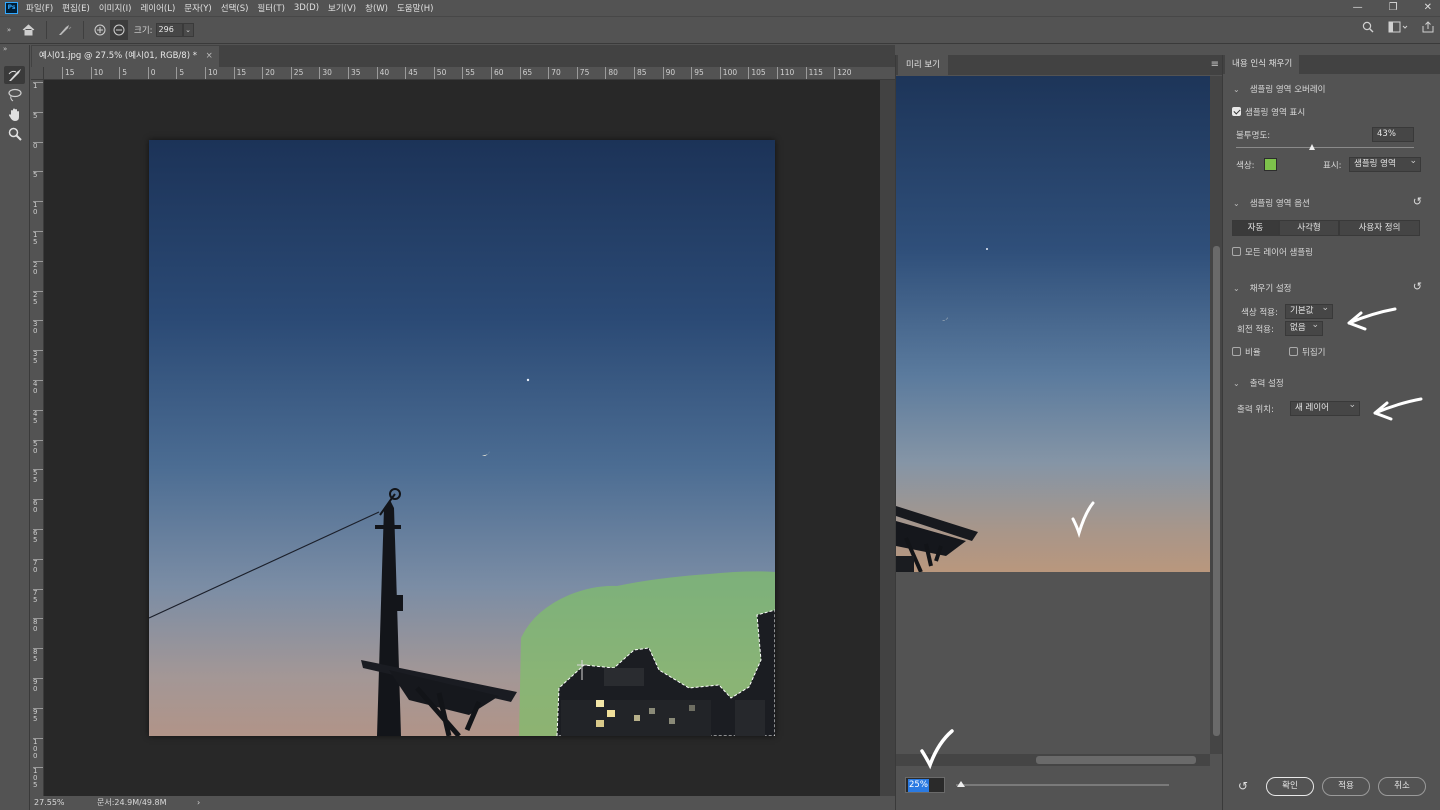  Describe the element at coordinates (198, 803) in the screenshot. I see `chevron-right-icon: ›` at that location.